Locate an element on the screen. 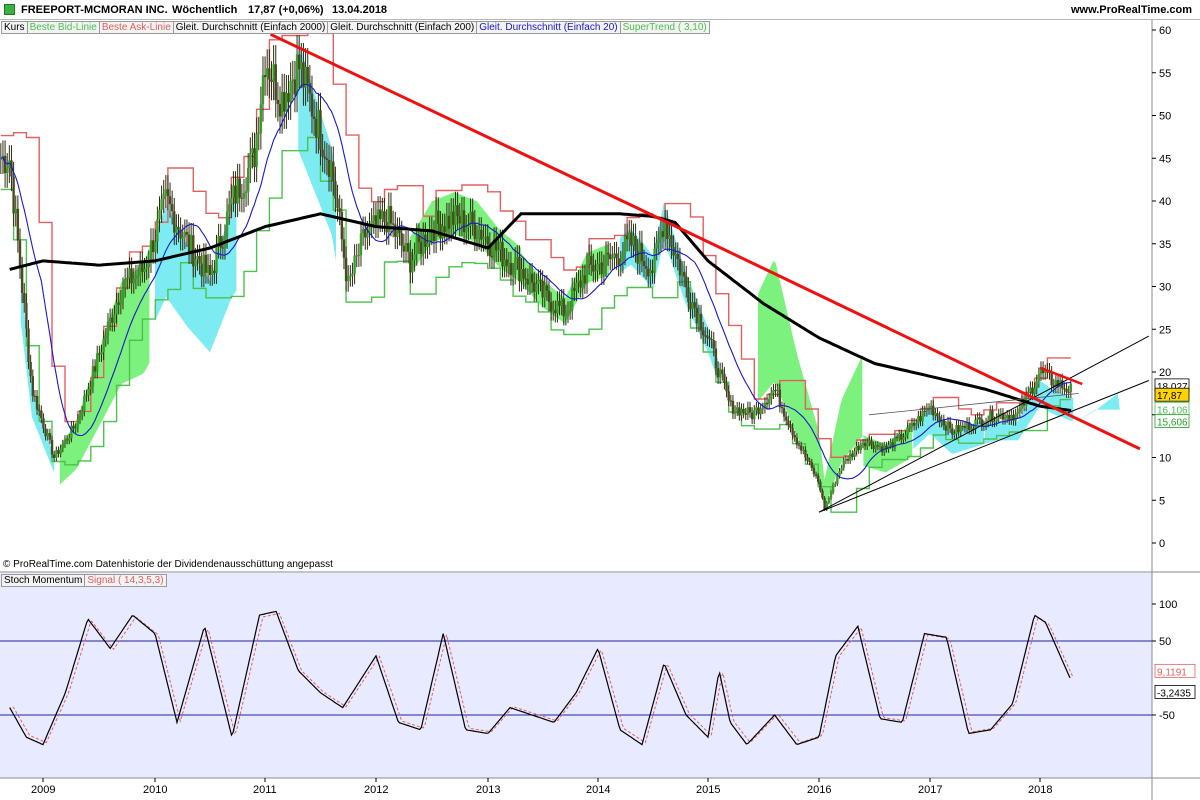  y-tick-label: 30 is located at coordinates (1165, 288).